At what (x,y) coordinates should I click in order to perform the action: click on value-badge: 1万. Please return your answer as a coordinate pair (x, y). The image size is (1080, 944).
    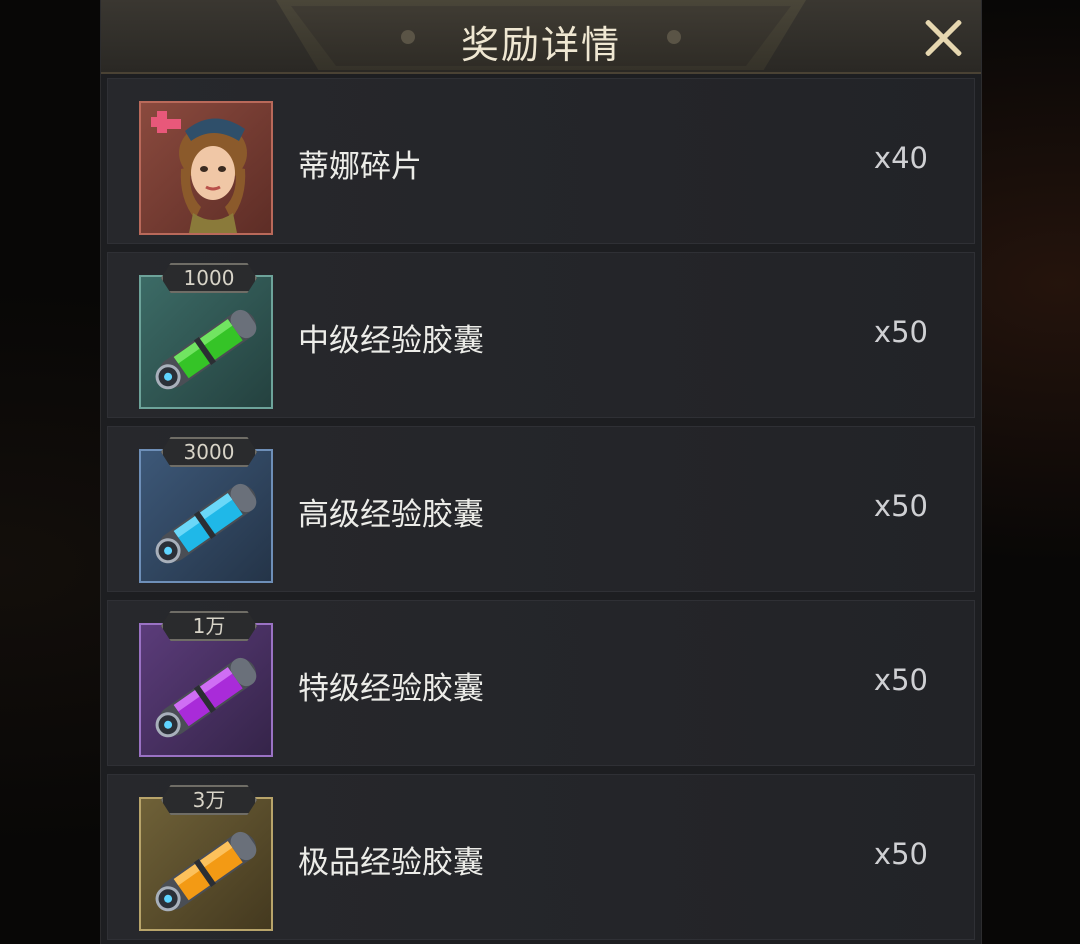
    Looking at the image, I should click on (209, 626).